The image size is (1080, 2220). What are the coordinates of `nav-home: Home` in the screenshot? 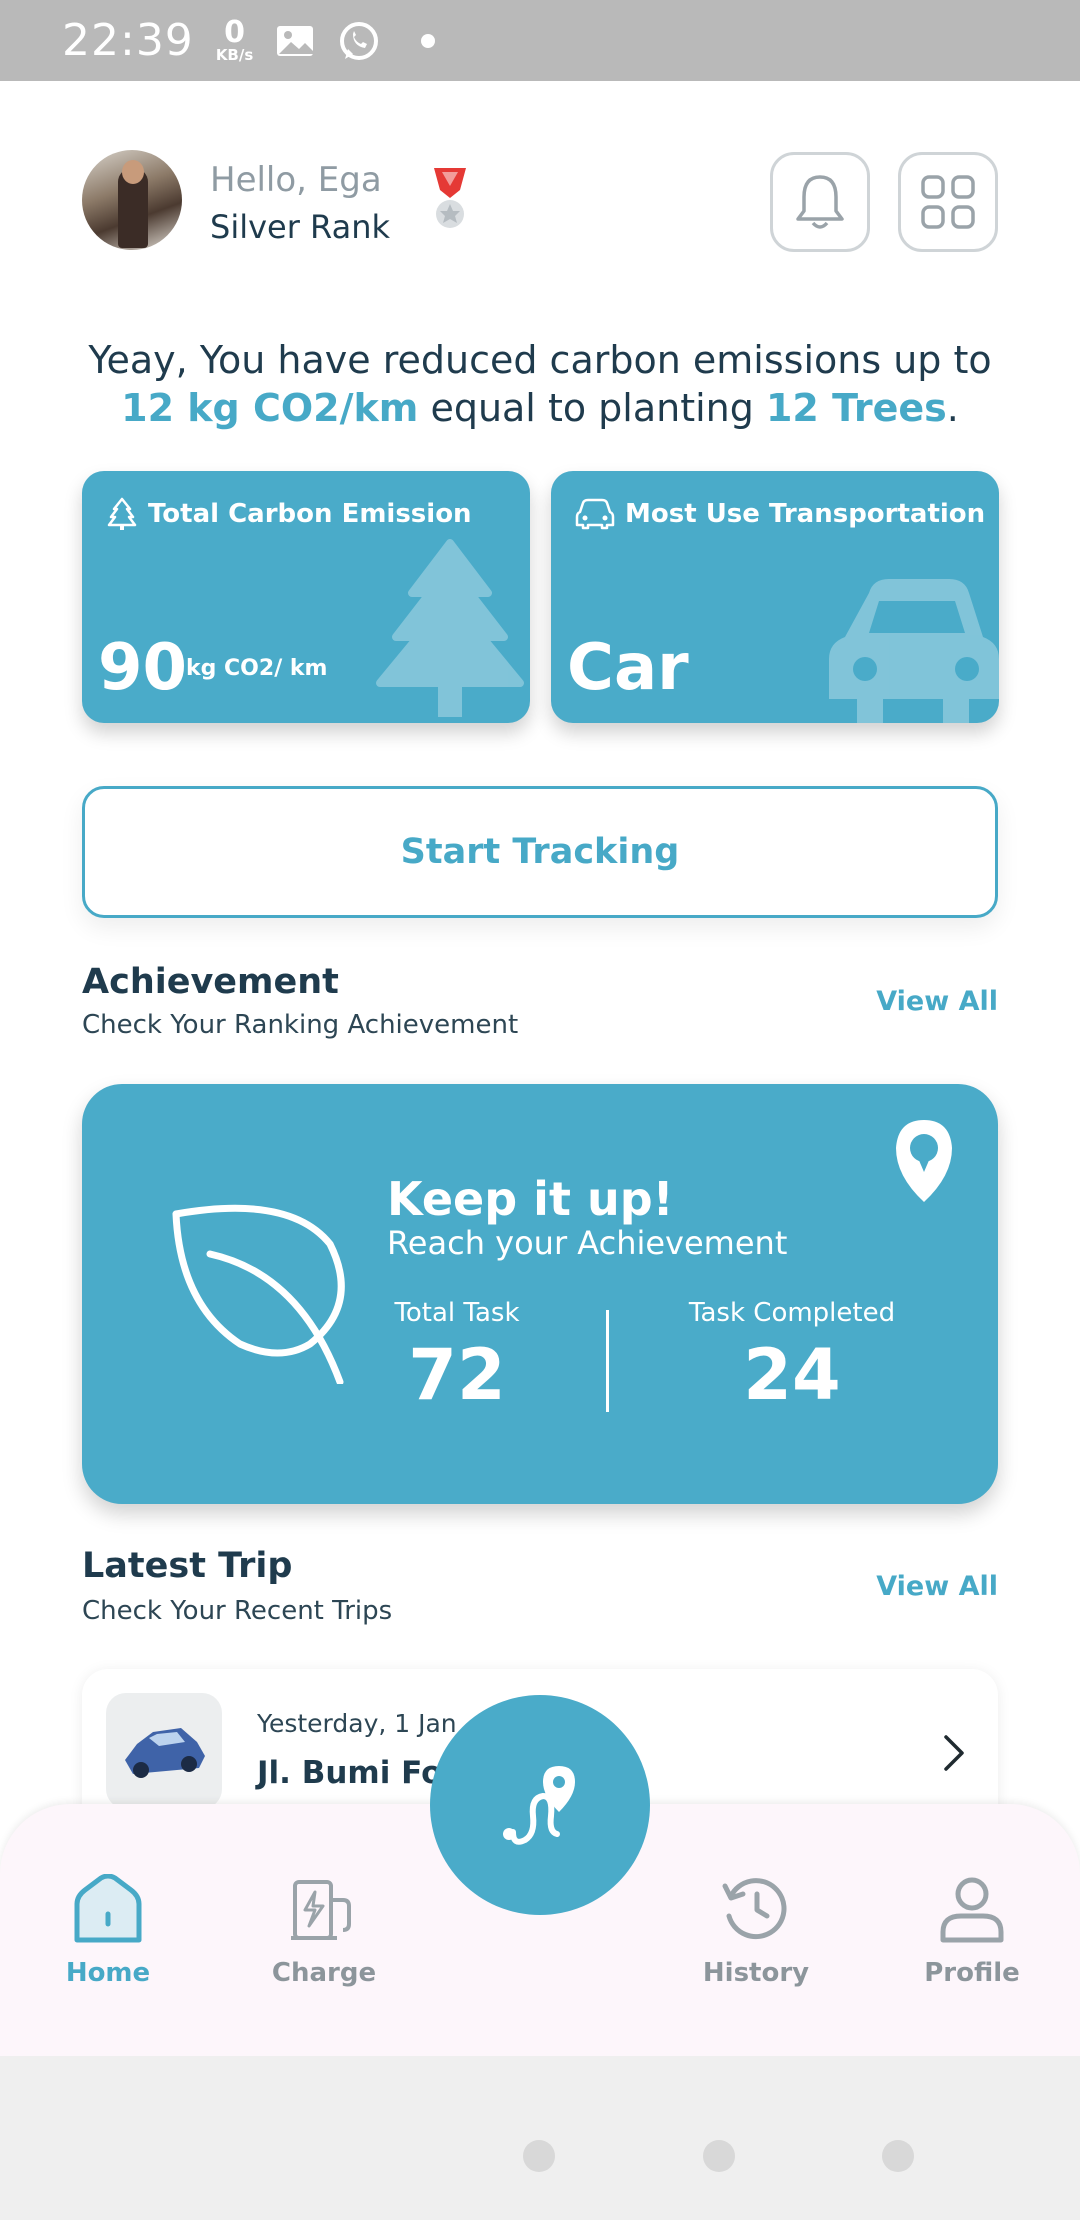 It's located at (108, 1930).